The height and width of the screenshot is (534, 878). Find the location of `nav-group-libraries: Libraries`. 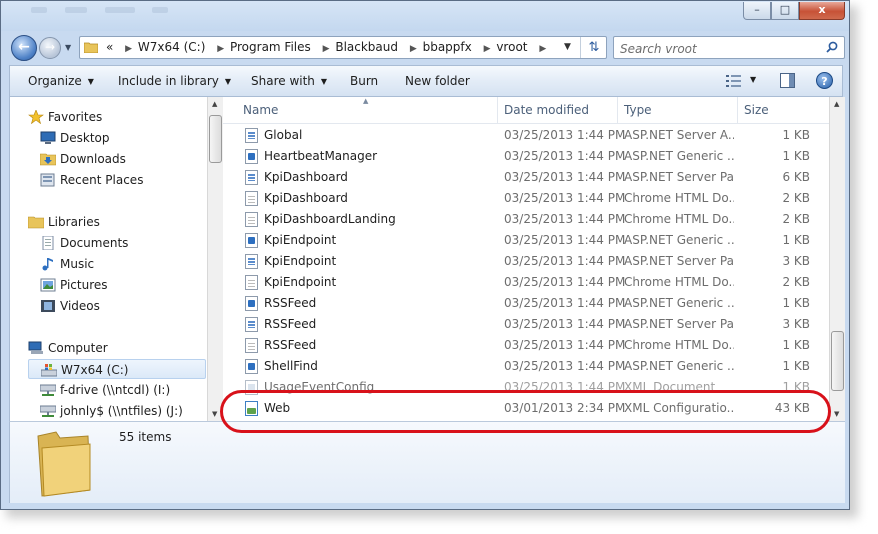

nav-group-libraries: Libraries is located at coordinates (113, 222).